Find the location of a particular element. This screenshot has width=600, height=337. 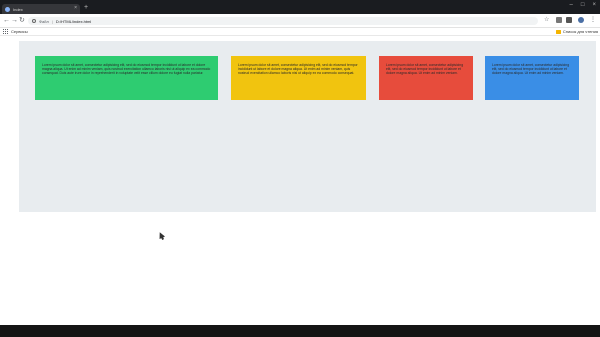

url-text: D:/HTML/index.html is located at coordinates (73, 21).